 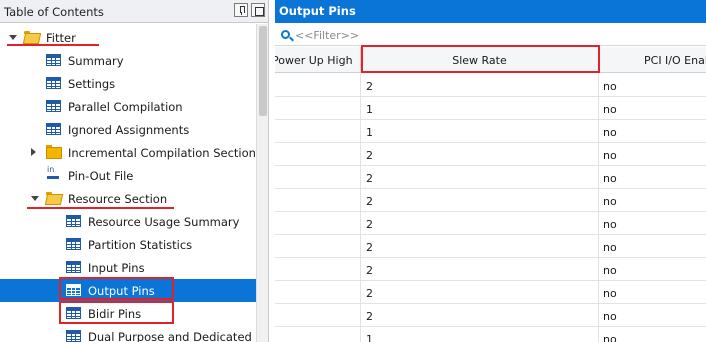 I want to click on tree-item-partition-statistics: Partition Statistics, so click(x=128, y=244).